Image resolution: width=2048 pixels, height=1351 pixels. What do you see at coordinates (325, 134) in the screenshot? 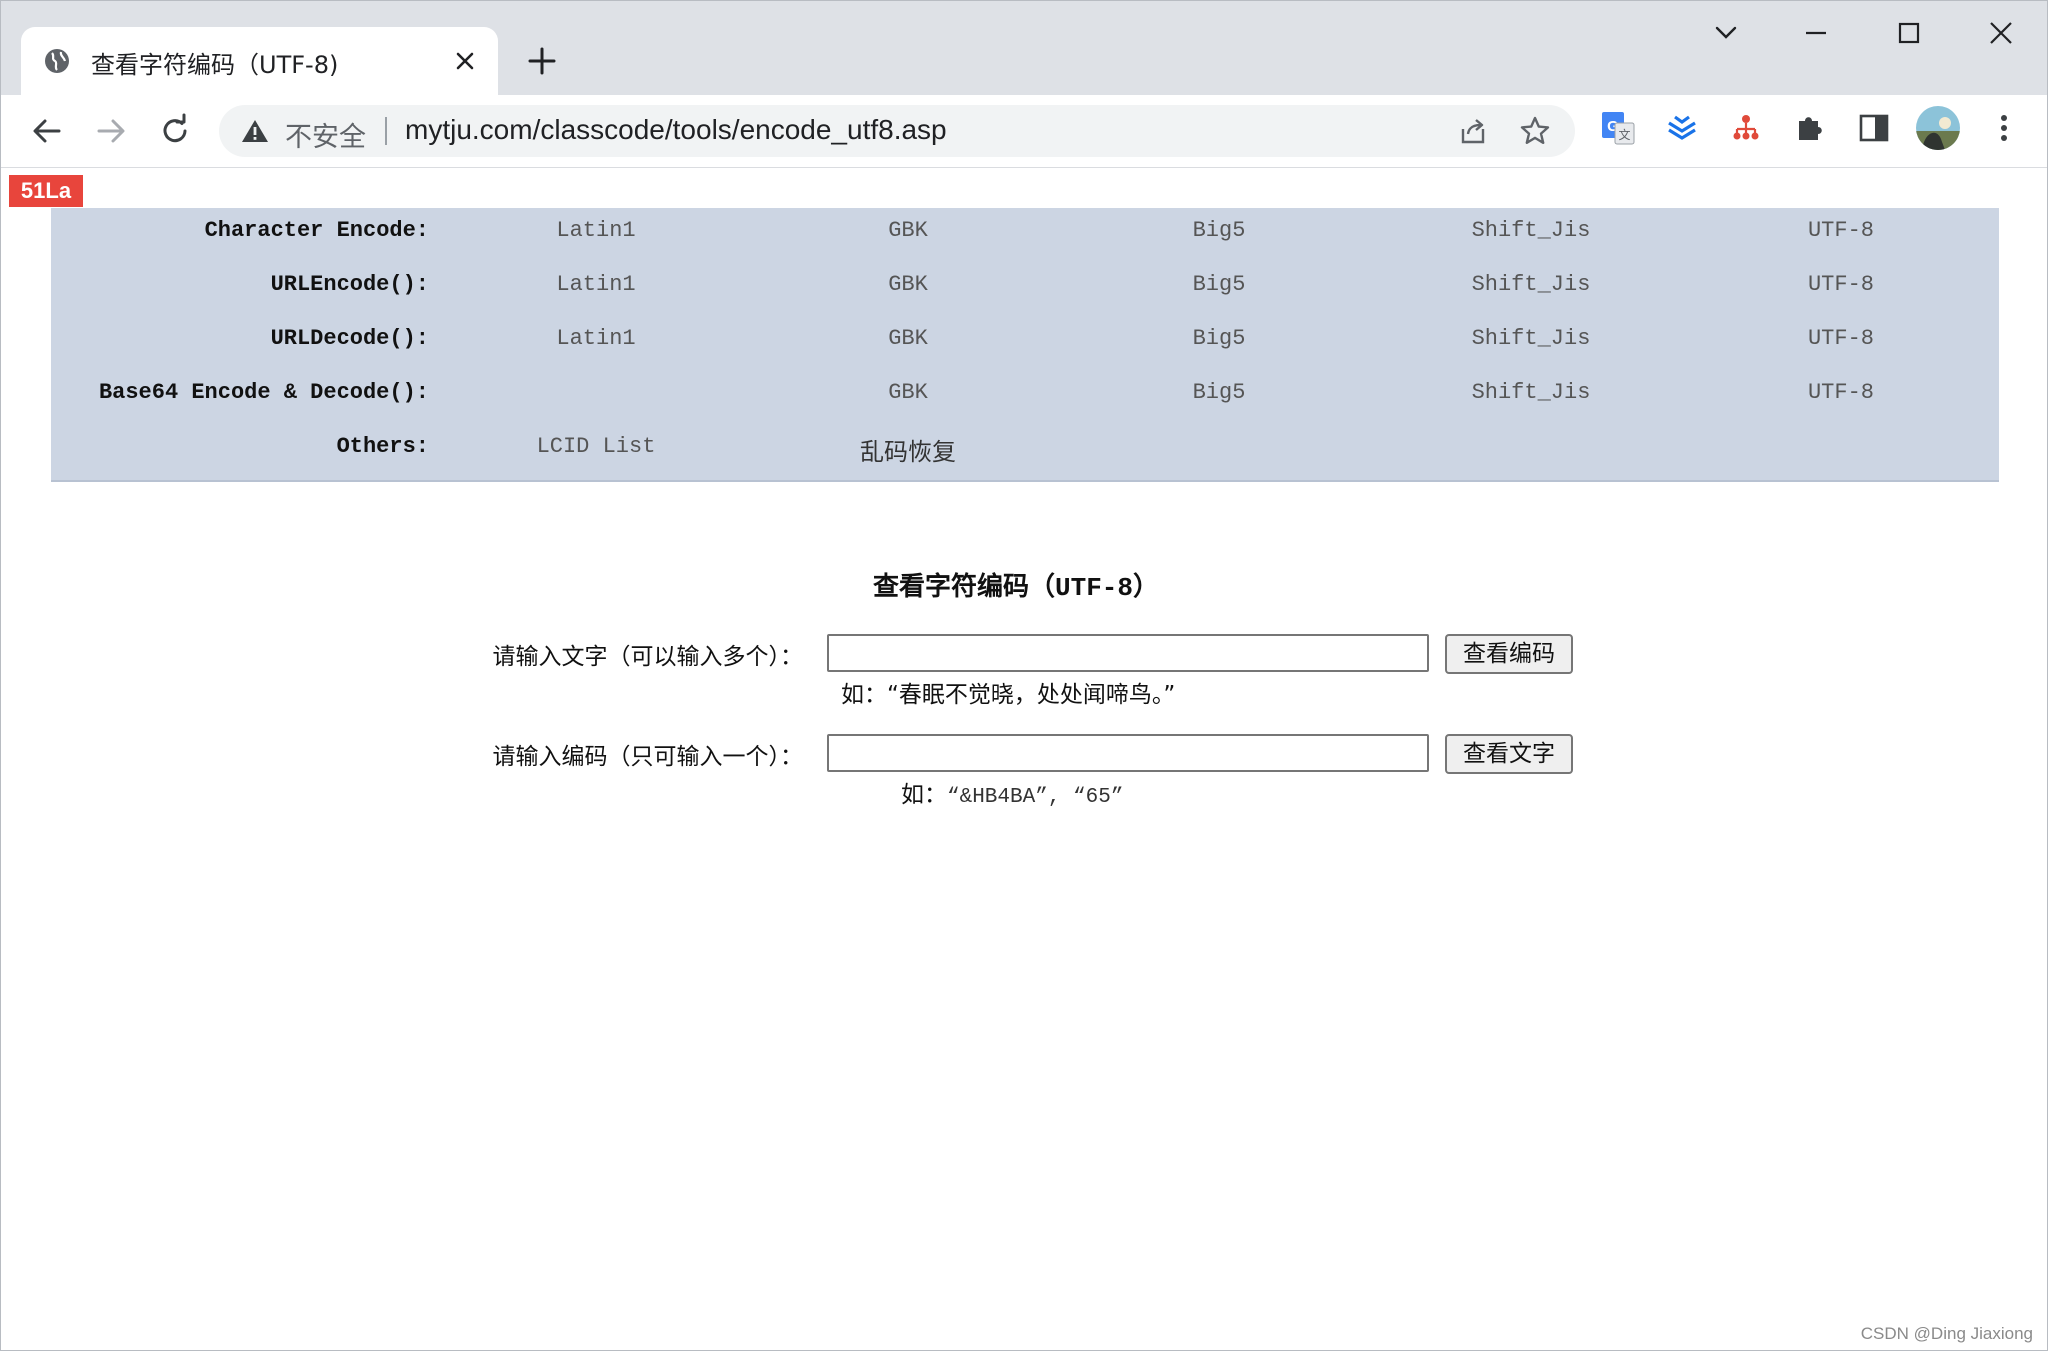
I see `security-label: 不安全` at bounding box center [325, 134].